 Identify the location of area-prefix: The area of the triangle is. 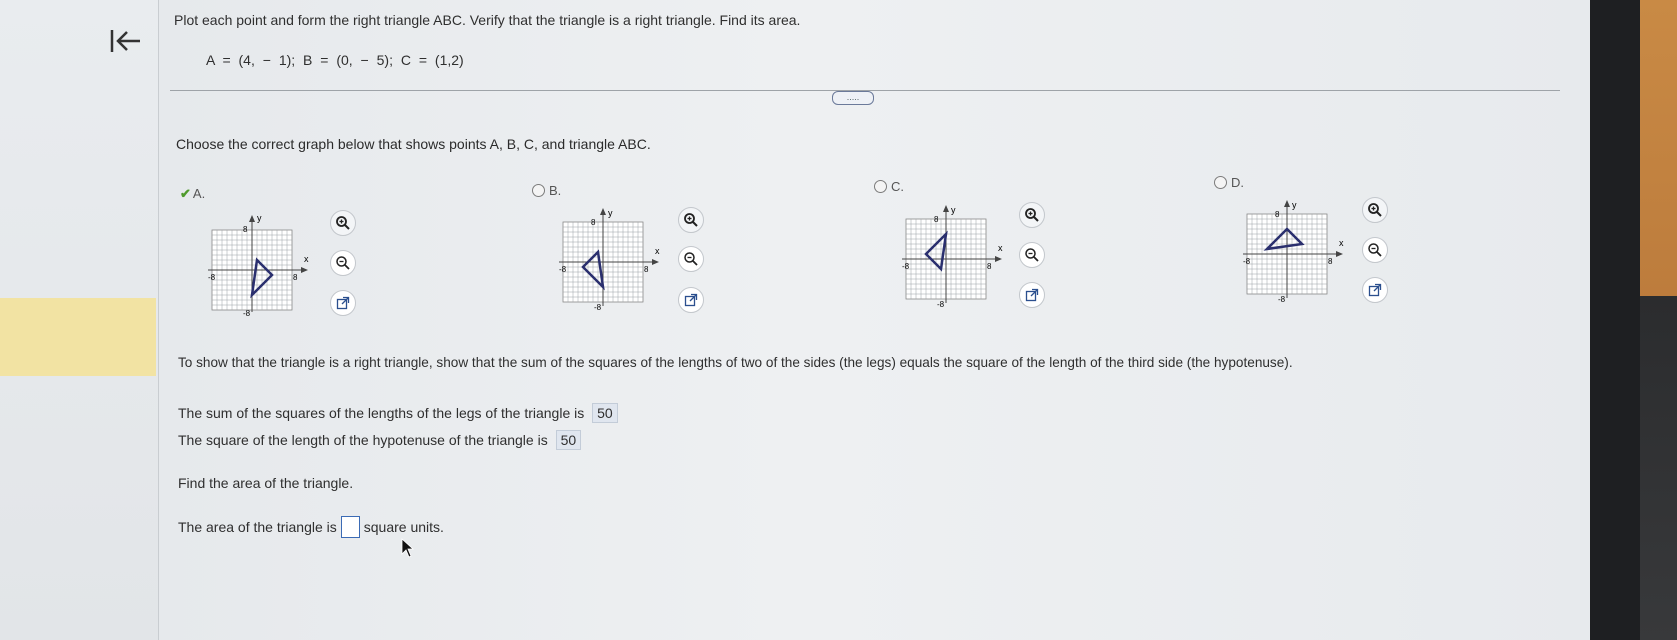
(257, 527).